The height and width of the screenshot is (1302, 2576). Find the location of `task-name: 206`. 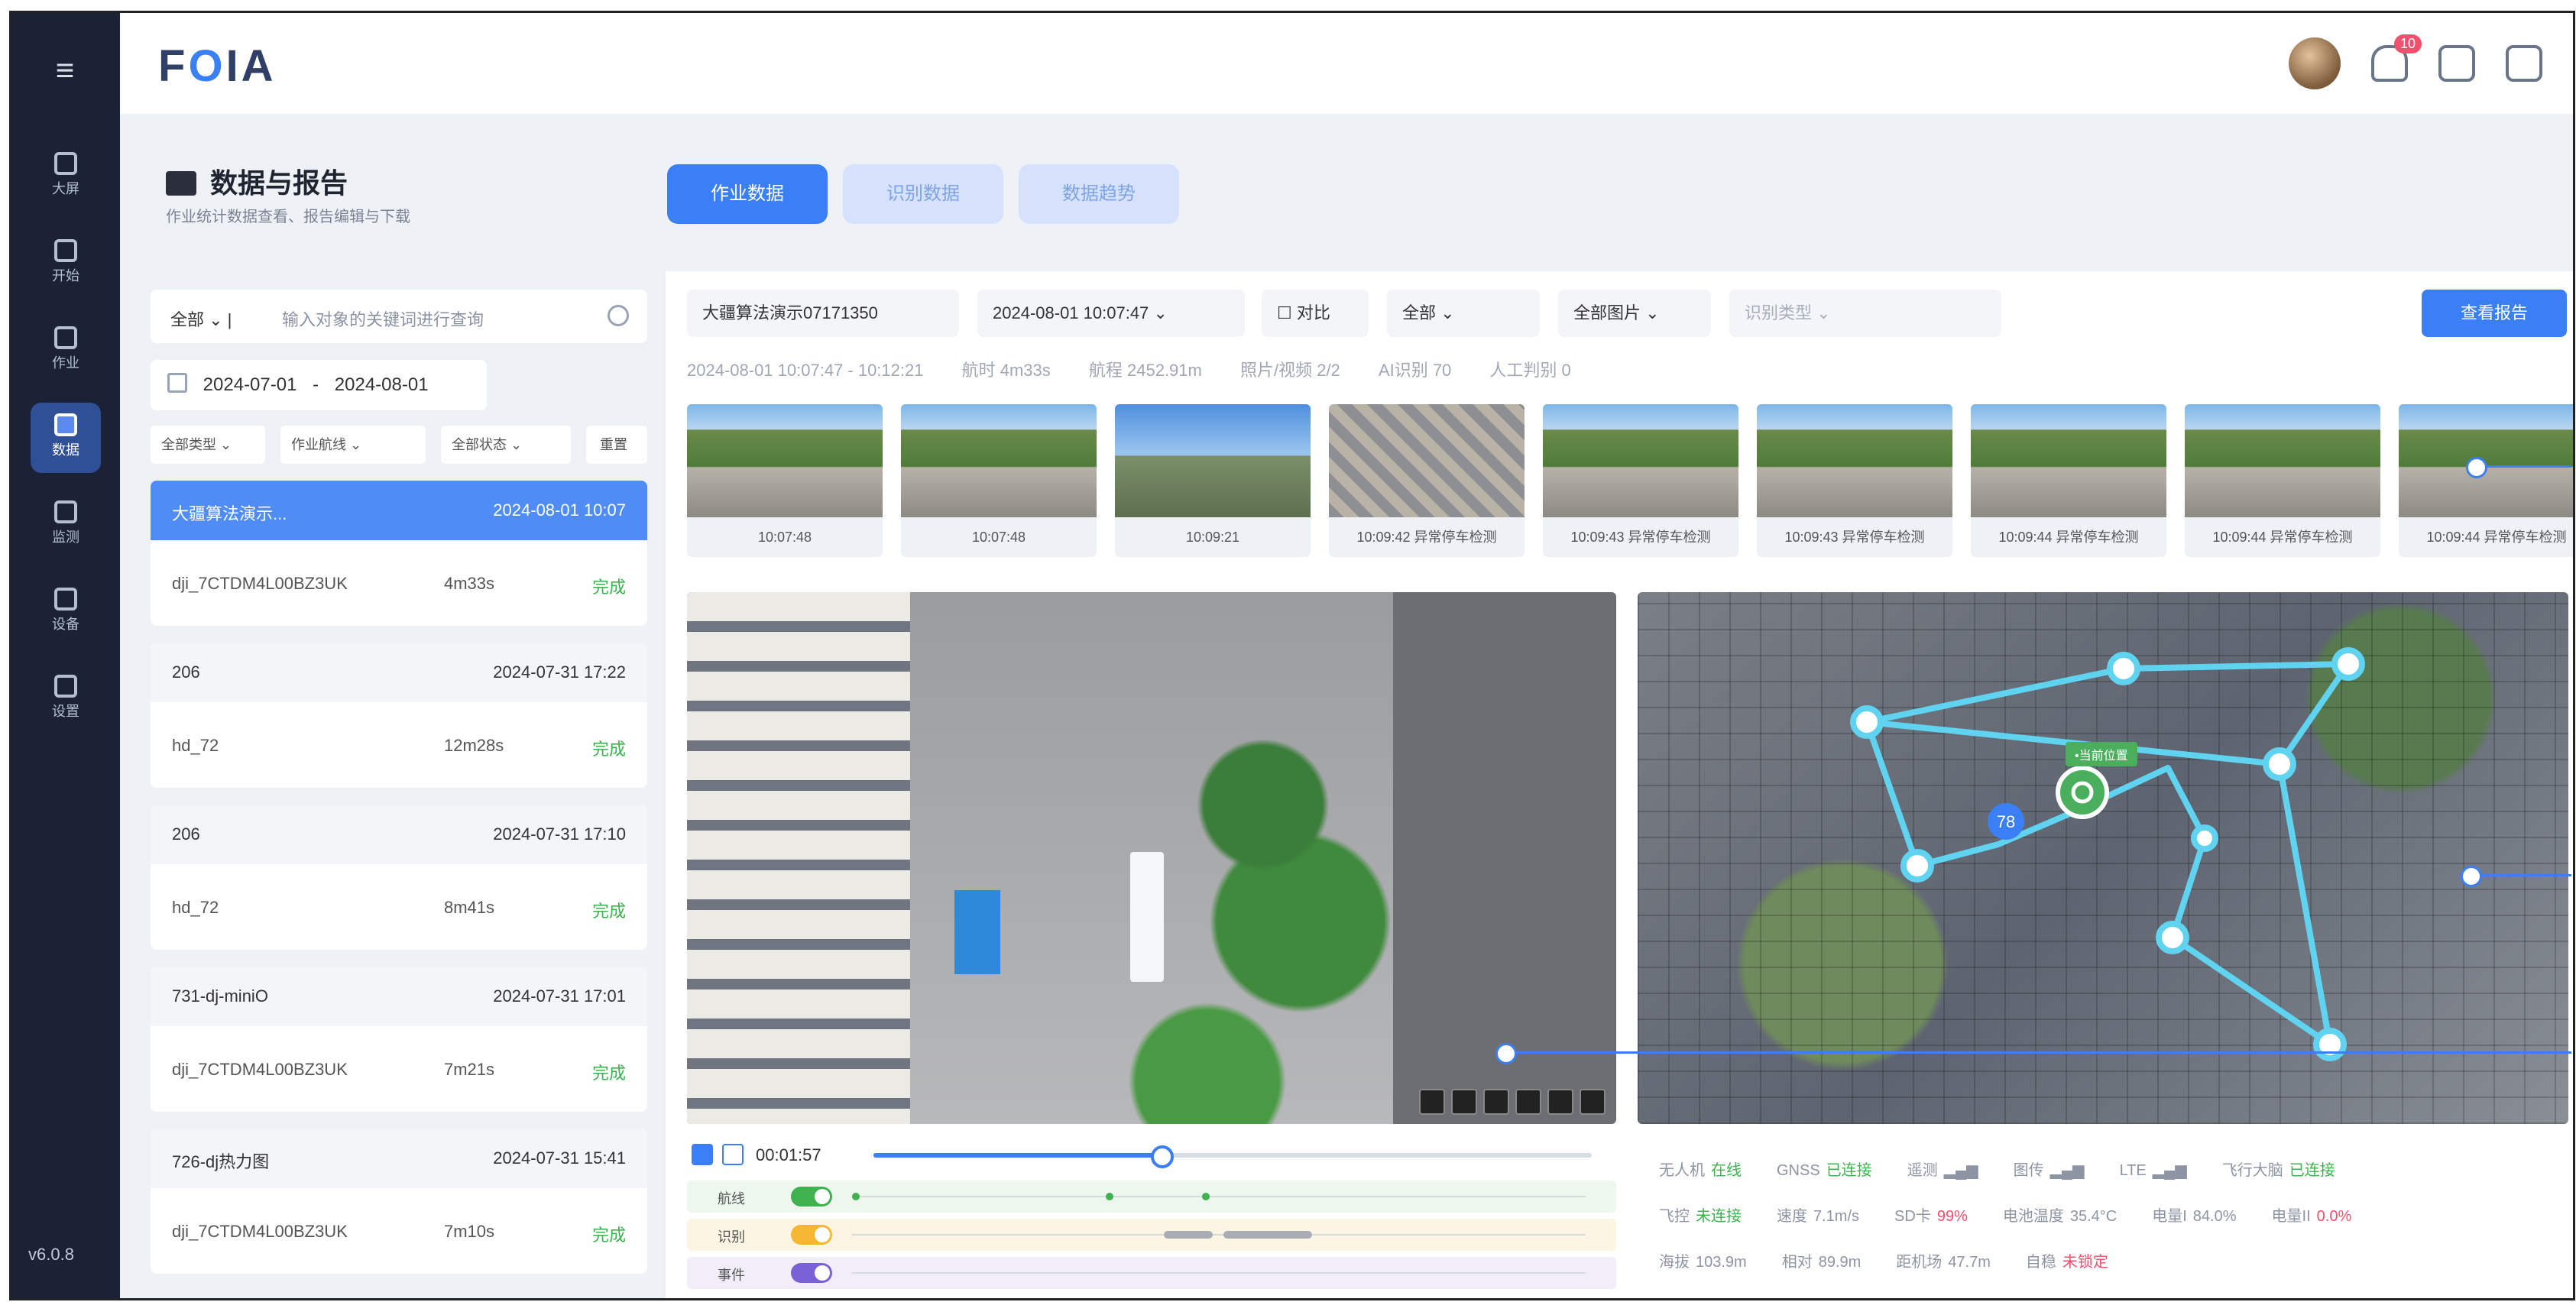

task-name: 206 is located at coordinates (186, 834).